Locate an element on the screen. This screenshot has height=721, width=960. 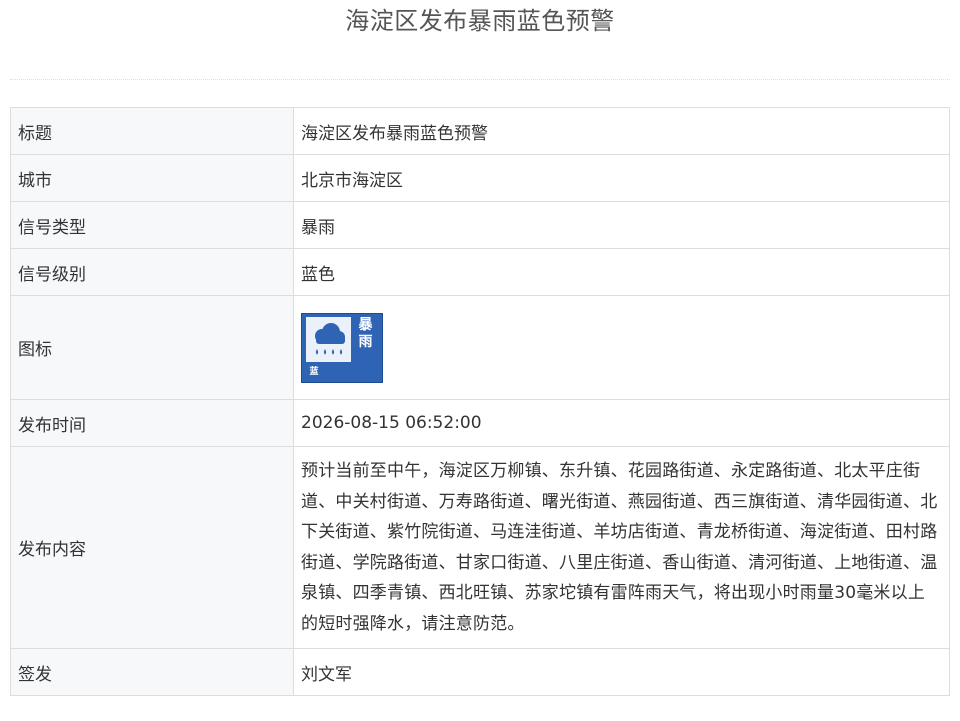
value-issuer: 刘文军 is located at coordinates (621, 672).